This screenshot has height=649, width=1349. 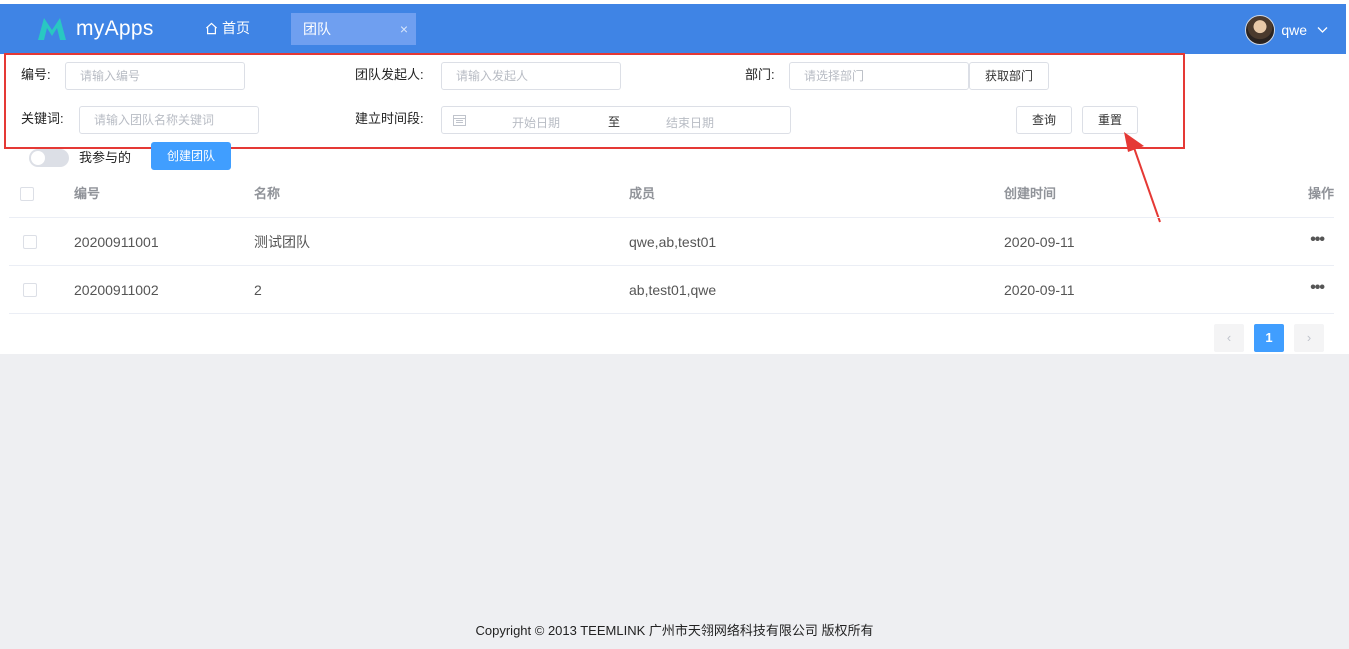 I want to click on home-icon, so click(x=211, y=28).